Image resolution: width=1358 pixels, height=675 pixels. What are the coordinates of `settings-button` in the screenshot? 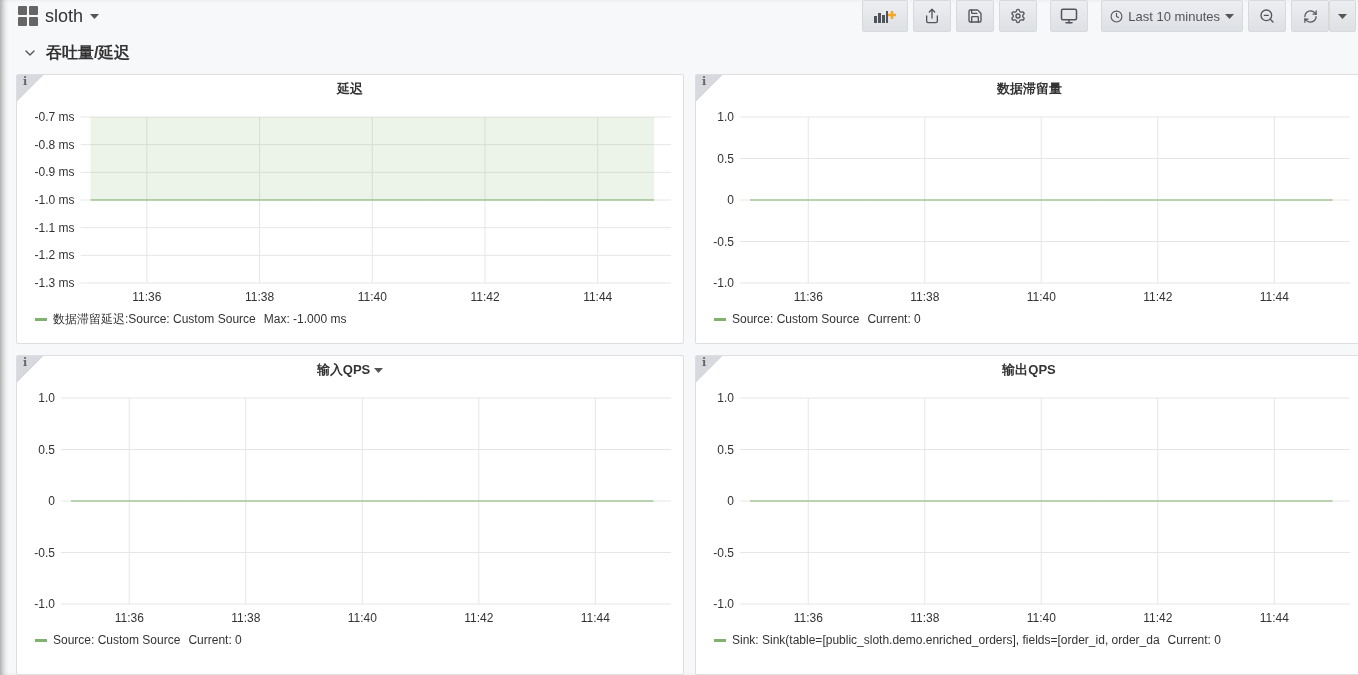 It's located at (1018, 16).